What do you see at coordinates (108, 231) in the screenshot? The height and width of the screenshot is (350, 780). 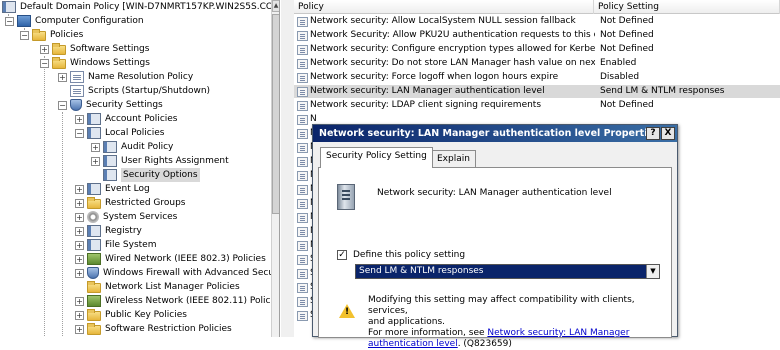 I see `tree-item-registry: + Registry` at bounding box center [108, 231].